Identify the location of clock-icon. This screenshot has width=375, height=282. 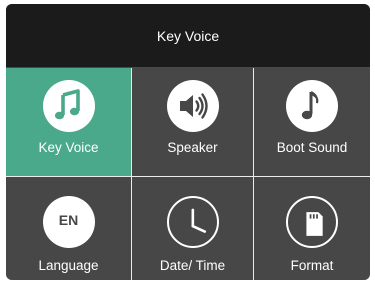
(192, 222).